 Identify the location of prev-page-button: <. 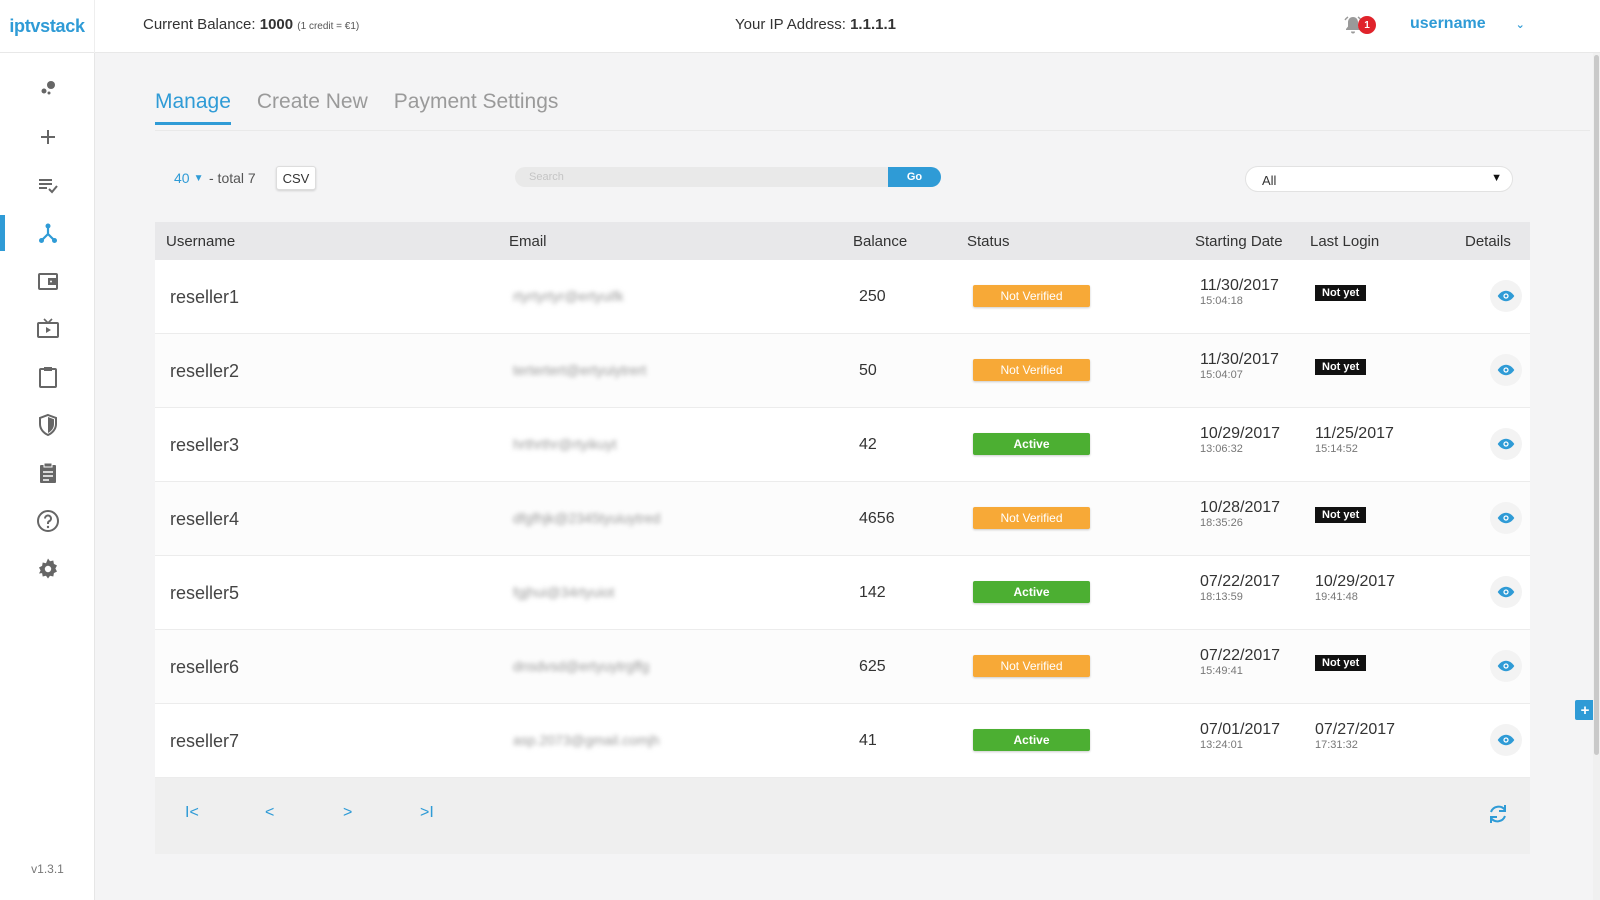
(269, 813).